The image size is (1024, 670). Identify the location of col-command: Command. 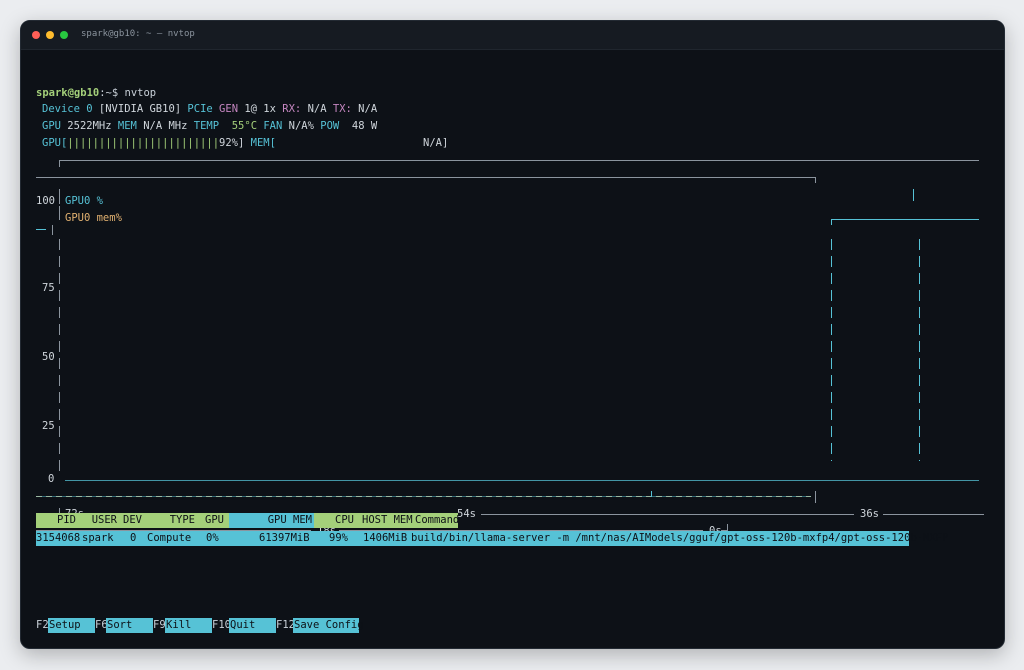
(437, 520).